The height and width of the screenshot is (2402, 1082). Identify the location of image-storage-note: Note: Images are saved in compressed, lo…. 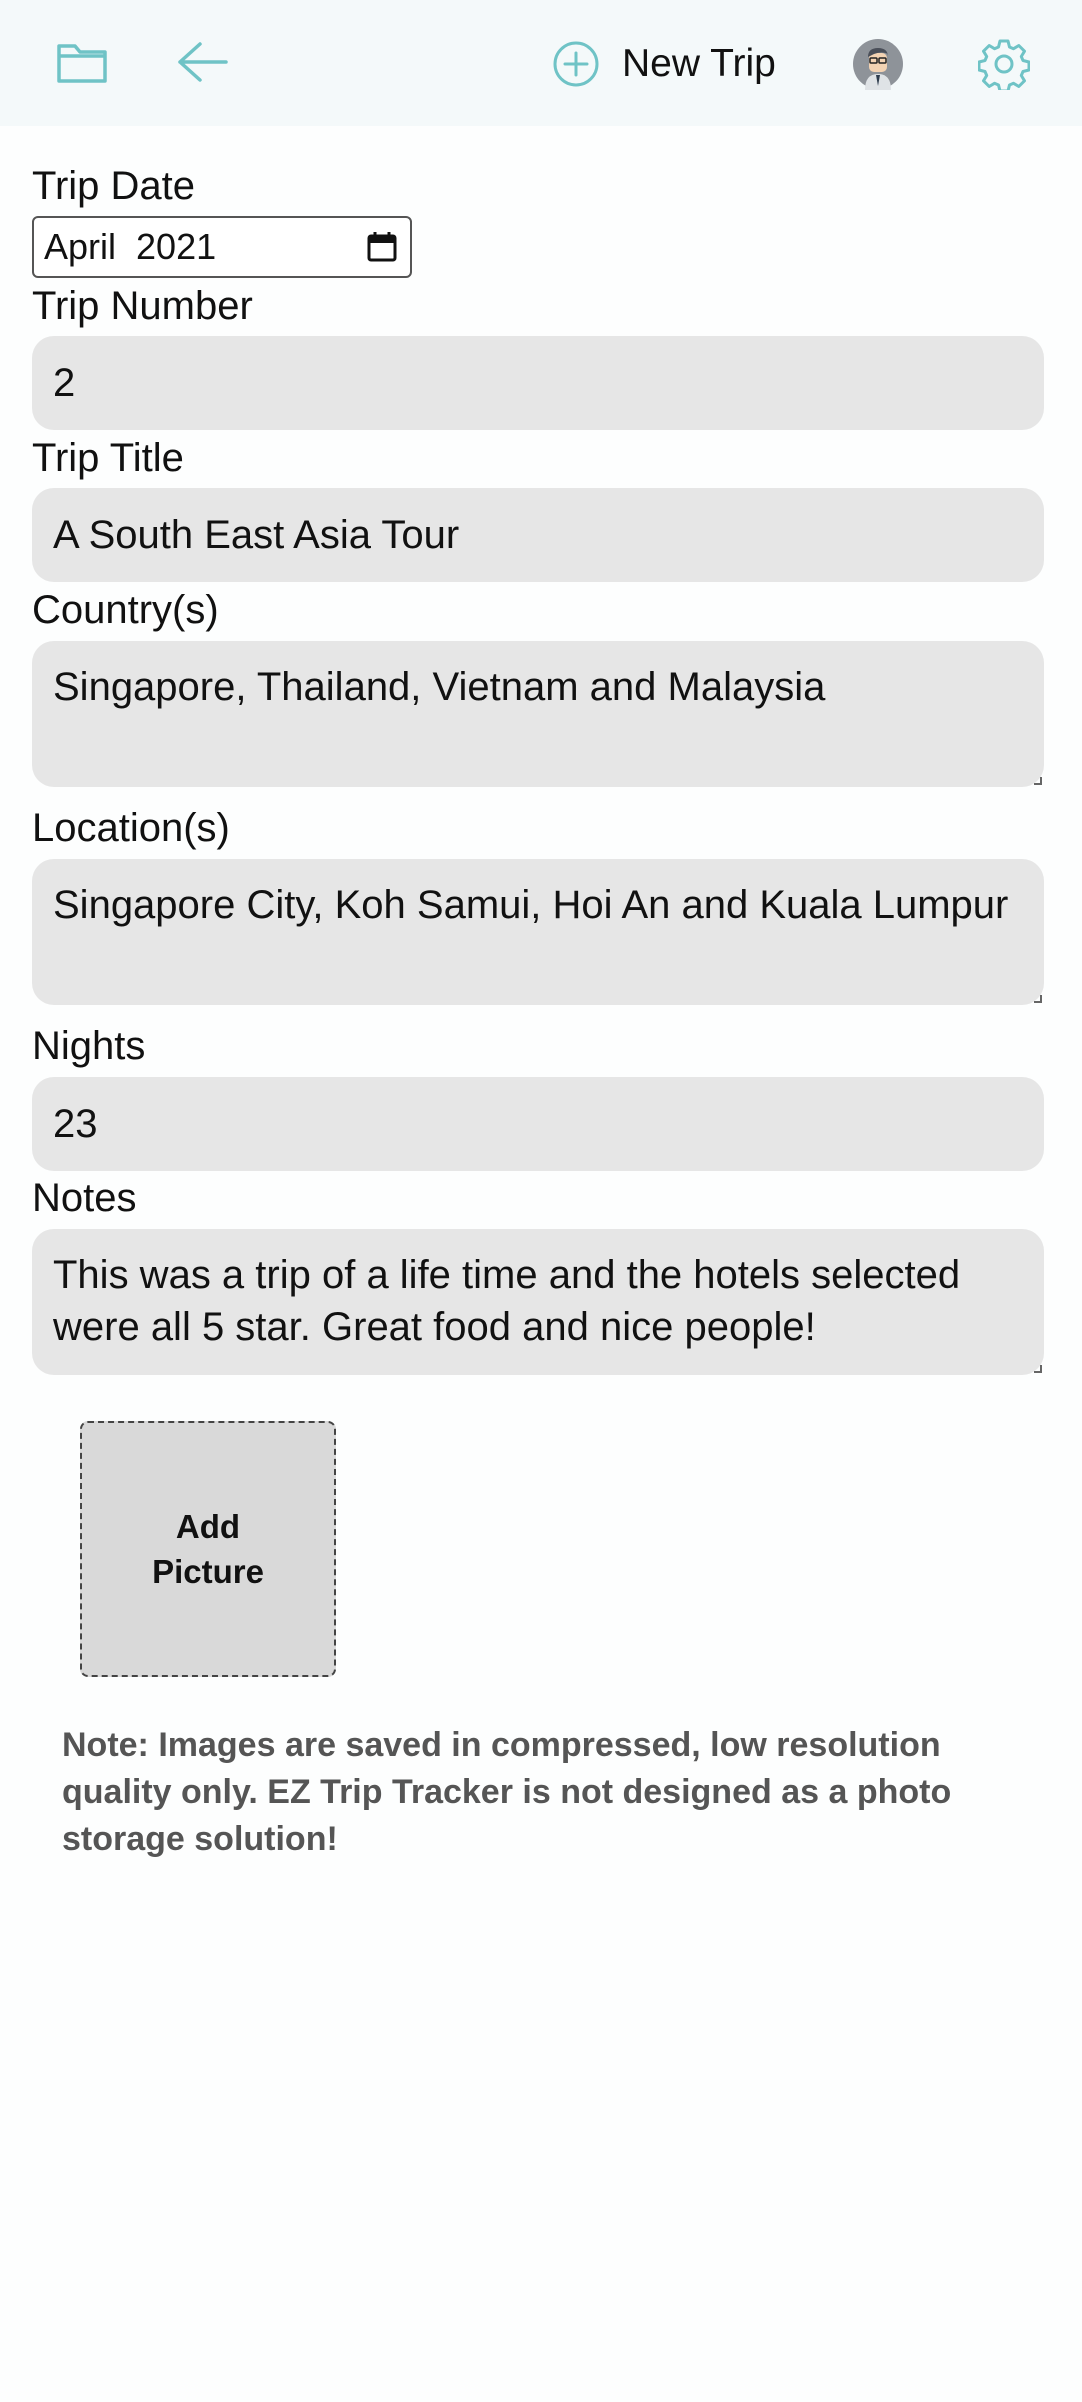
(507, 1792).